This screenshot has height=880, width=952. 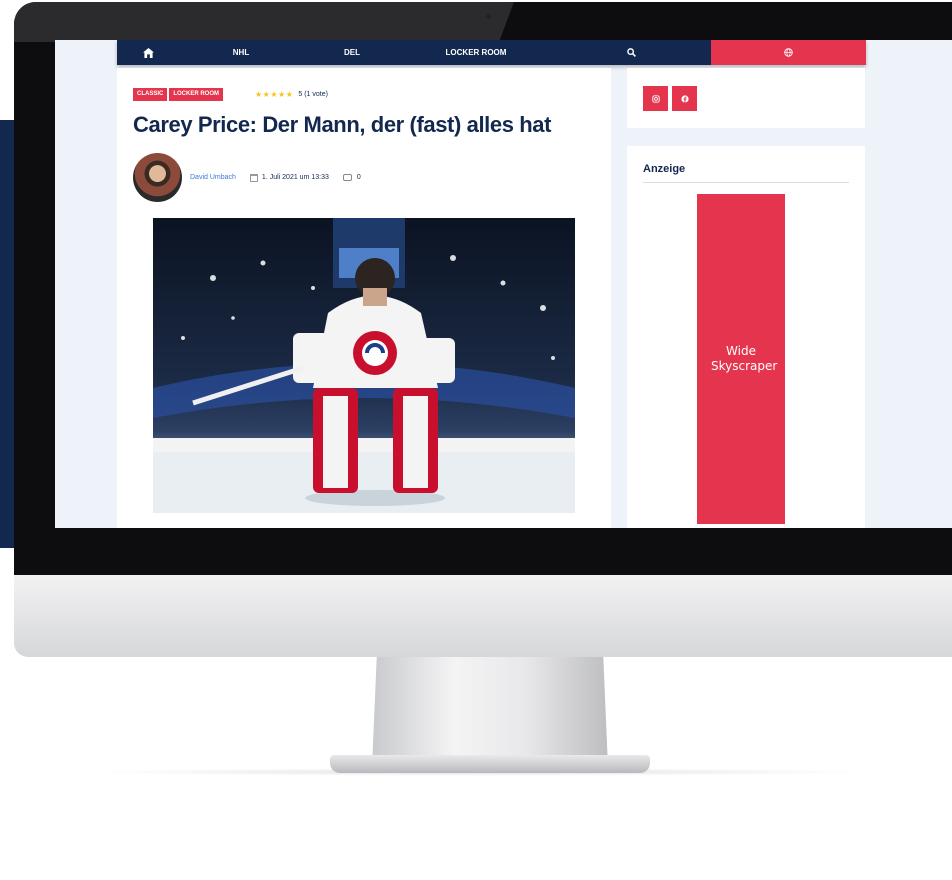 What do you see at coordinates (213, 177) in the screenshot?
I see `author-link: David Umbach` at bounding box center [213, 177].